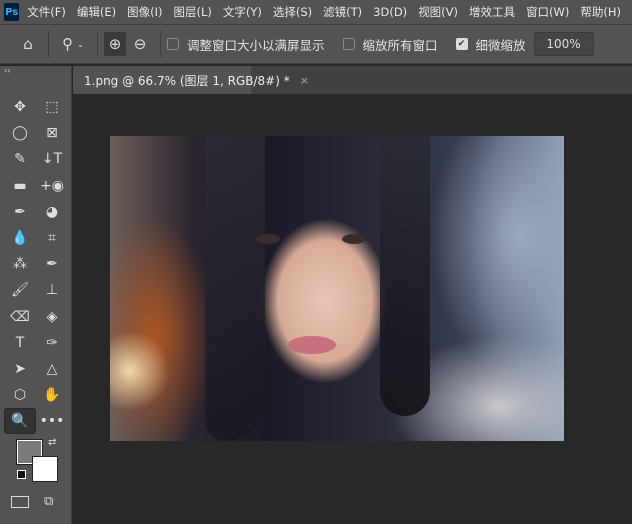  Describe the element at coordinates (144, 12) in the screenshot. I see `menu-image: 图像(I)` at that location.